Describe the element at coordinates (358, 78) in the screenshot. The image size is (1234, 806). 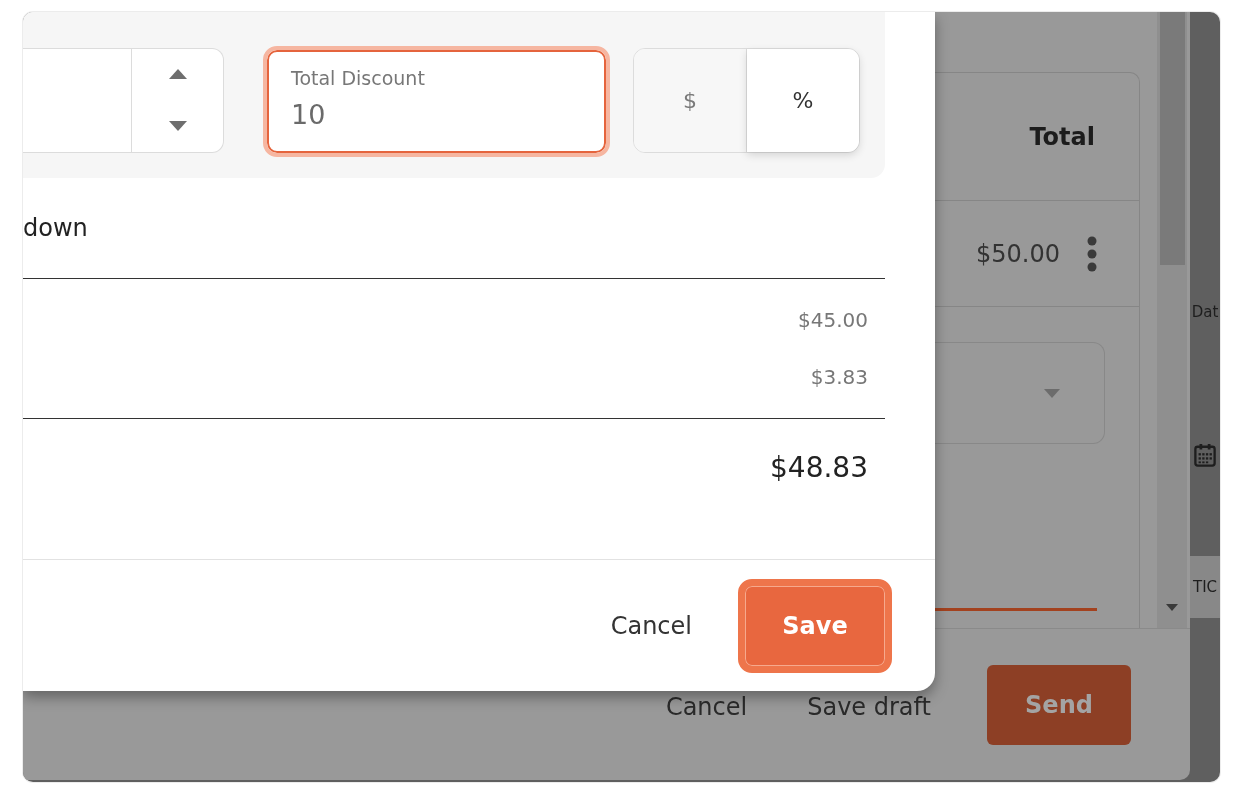
I see `field-label: Total Discount` at that location.